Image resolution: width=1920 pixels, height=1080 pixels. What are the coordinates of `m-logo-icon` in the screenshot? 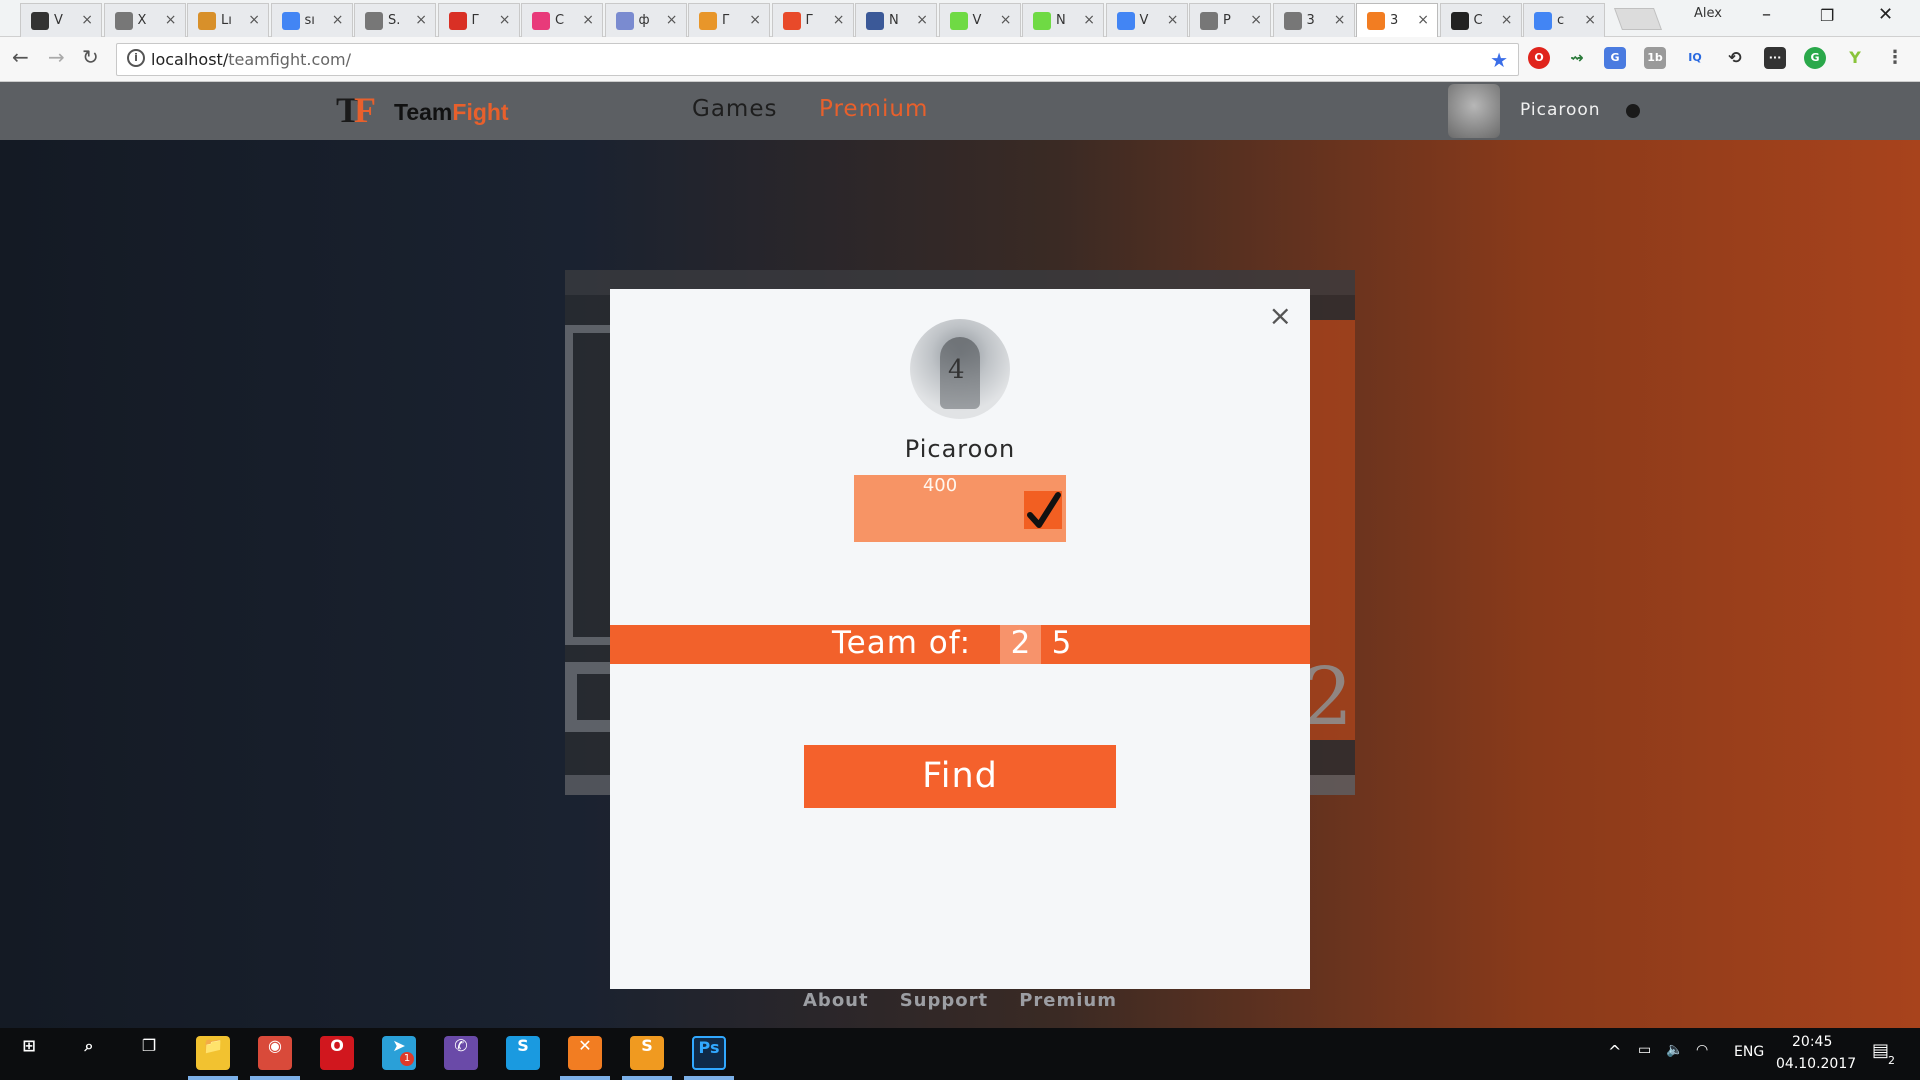 It's located at (624, 21).